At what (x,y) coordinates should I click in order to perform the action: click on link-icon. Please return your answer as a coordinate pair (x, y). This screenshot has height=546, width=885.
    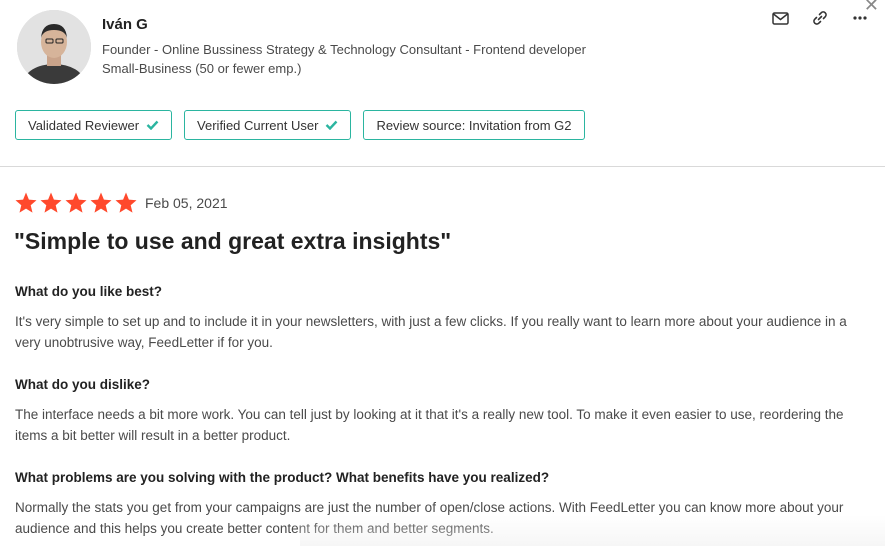
    Looking at the image, I should click on (820, 18).